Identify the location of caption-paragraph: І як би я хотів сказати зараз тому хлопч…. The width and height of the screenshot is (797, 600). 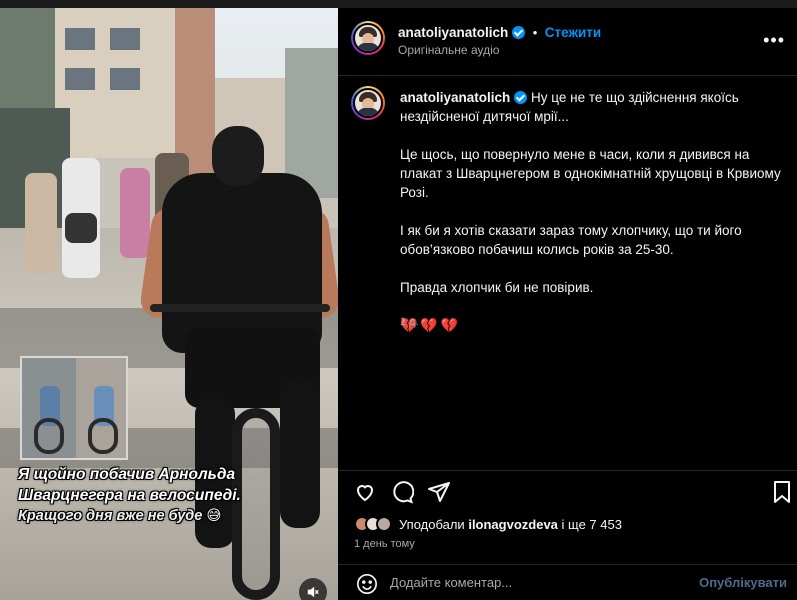
(571, 240).